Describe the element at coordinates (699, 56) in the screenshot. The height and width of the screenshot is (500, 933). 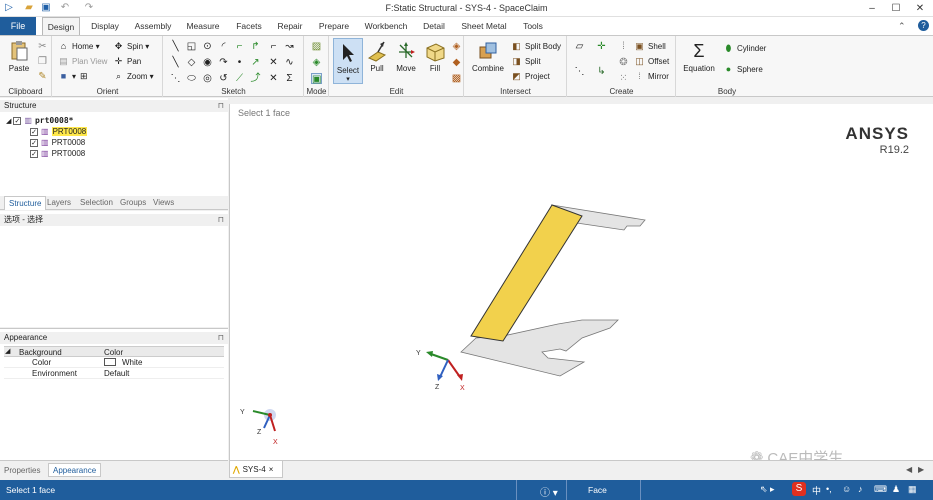
I see `equation-button: Σ Equation` at that location.